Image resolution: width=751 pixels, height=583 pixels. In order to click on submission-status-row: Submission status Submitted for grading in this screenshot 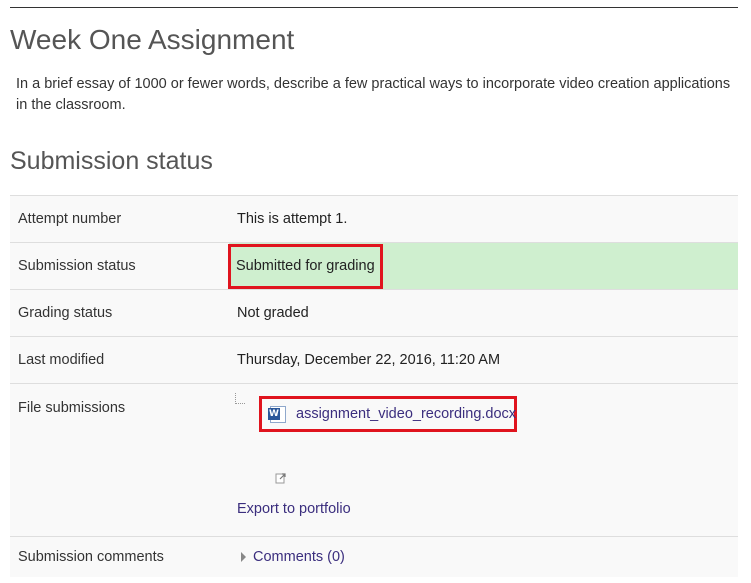, I will do `click(374, 266)`.